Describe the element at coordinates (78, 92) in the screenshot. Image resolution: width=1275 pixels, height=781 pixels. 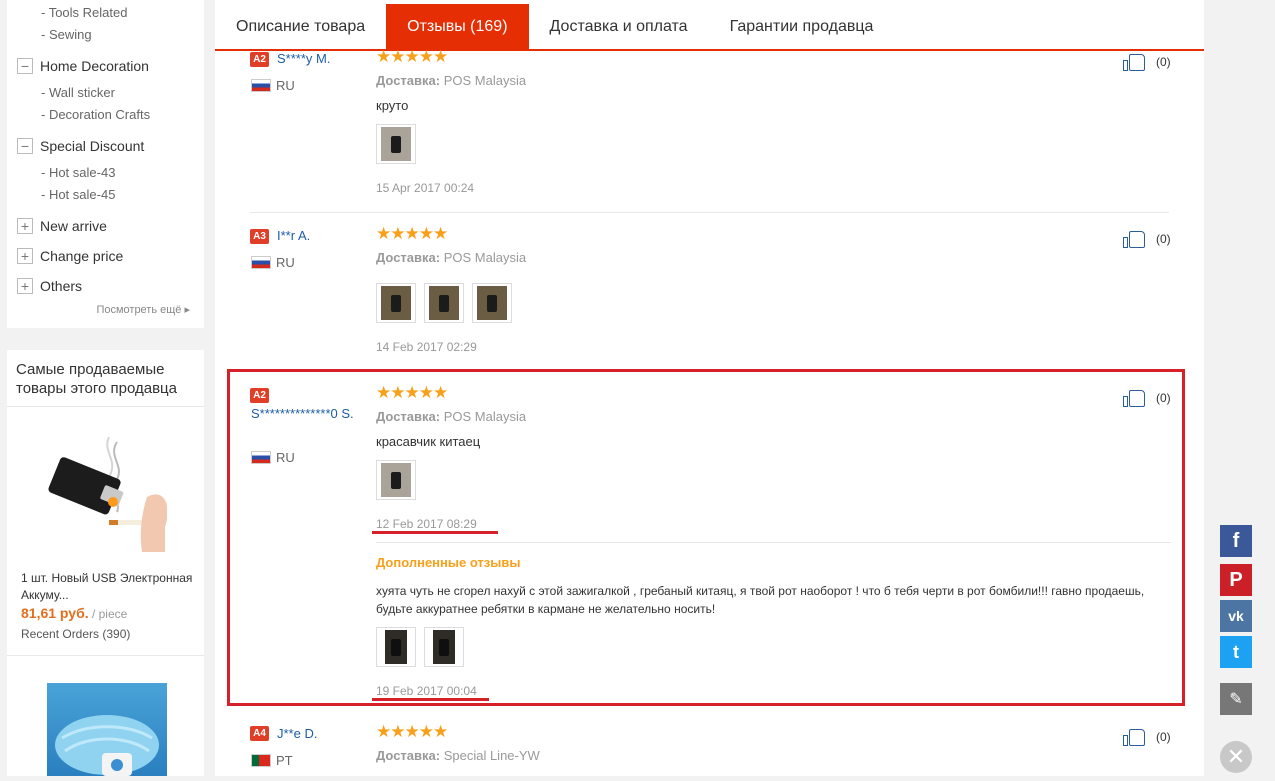
I see `subcategory-wall-sticker: - Wall sticker` at that location.